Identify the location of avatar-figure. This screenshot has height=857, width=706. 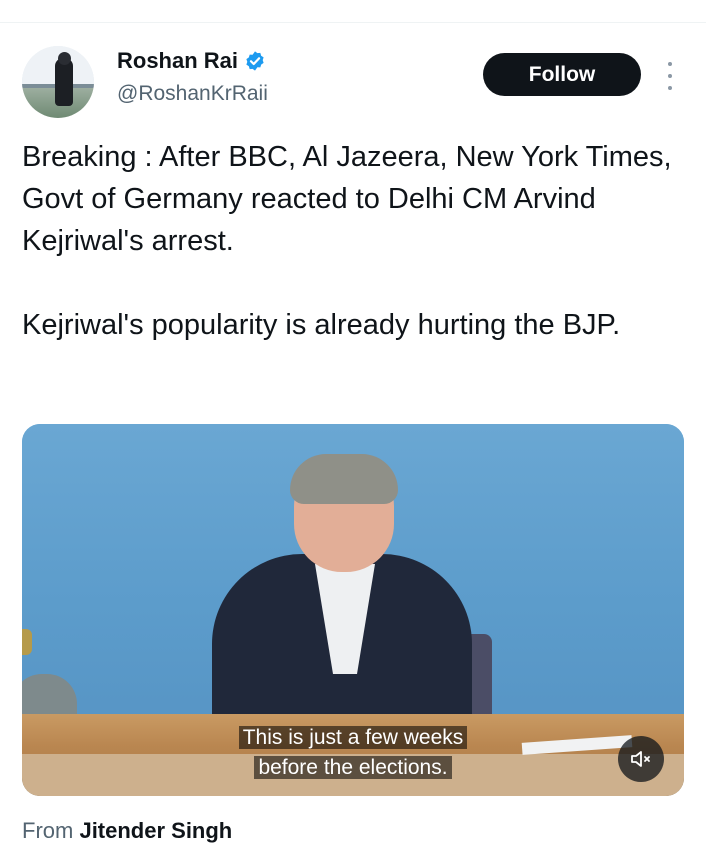
(64, 82).